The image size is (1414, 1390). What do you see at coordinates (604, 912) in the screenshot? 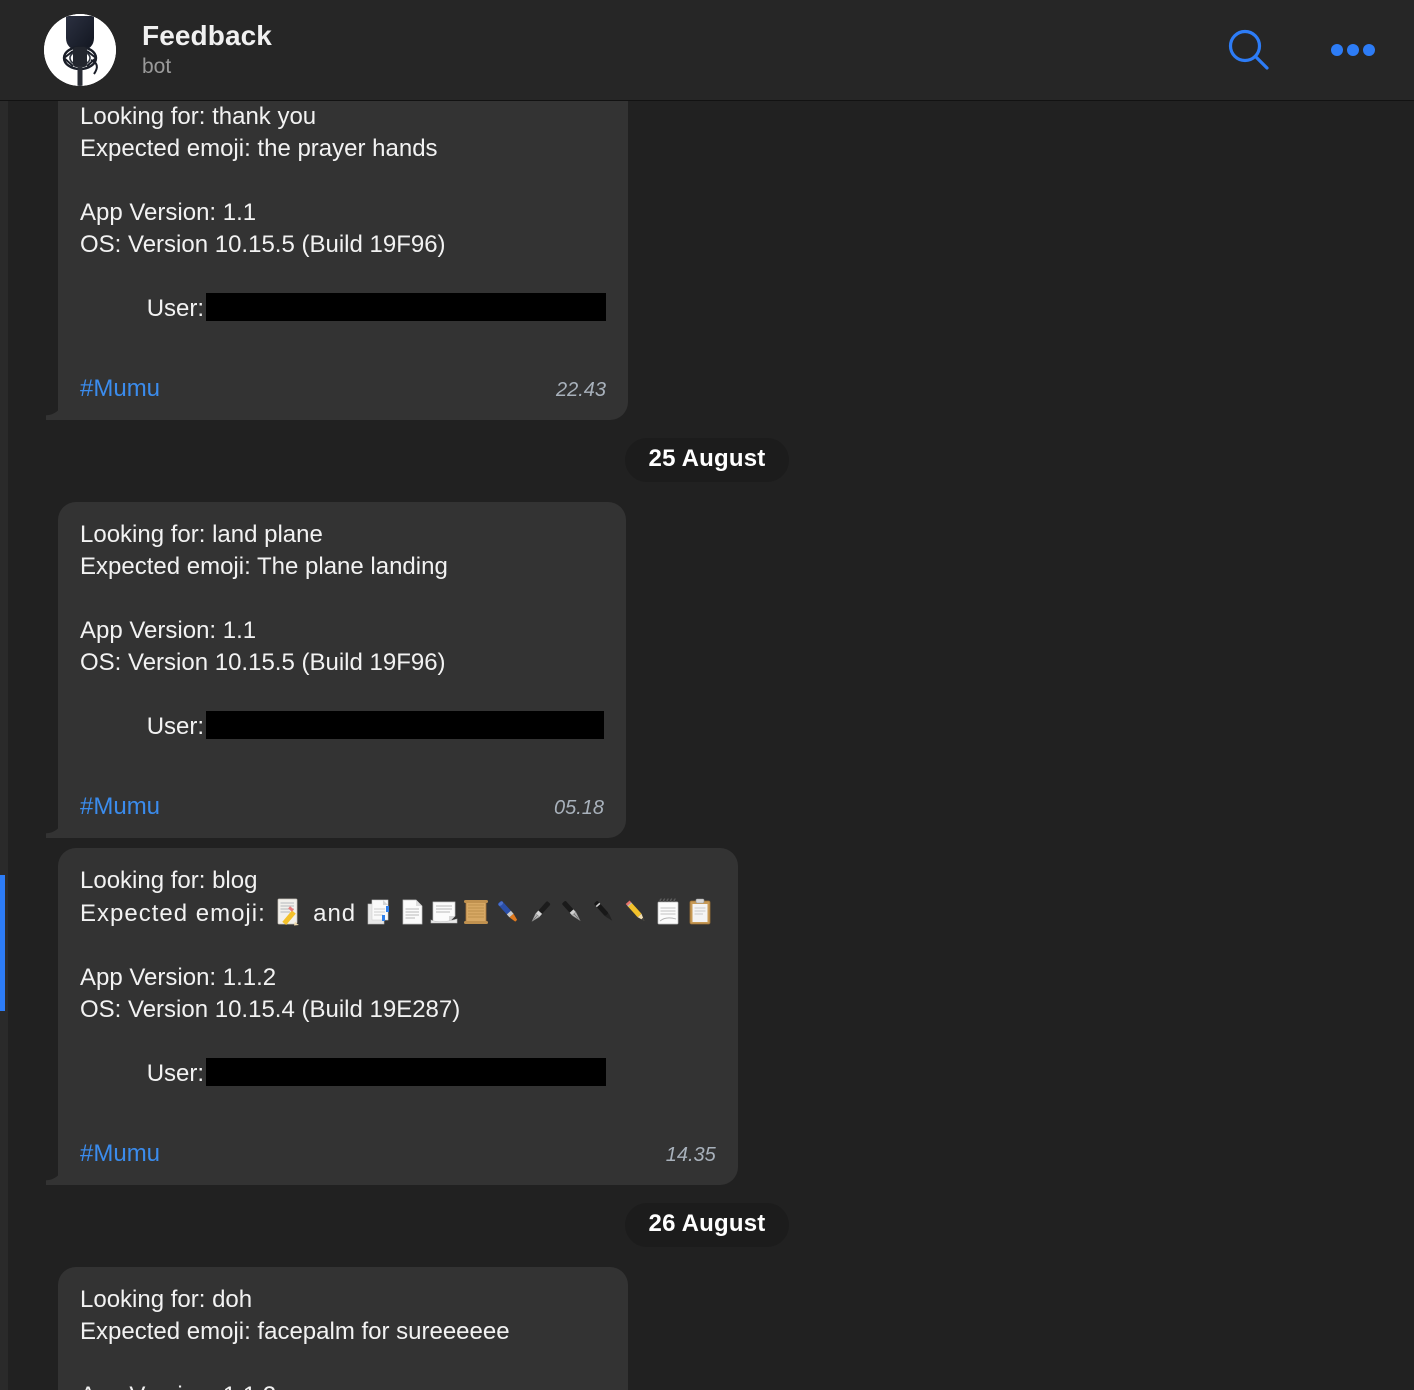
I see `ballpoint-pen-icon` at bounding box center [604, 912].